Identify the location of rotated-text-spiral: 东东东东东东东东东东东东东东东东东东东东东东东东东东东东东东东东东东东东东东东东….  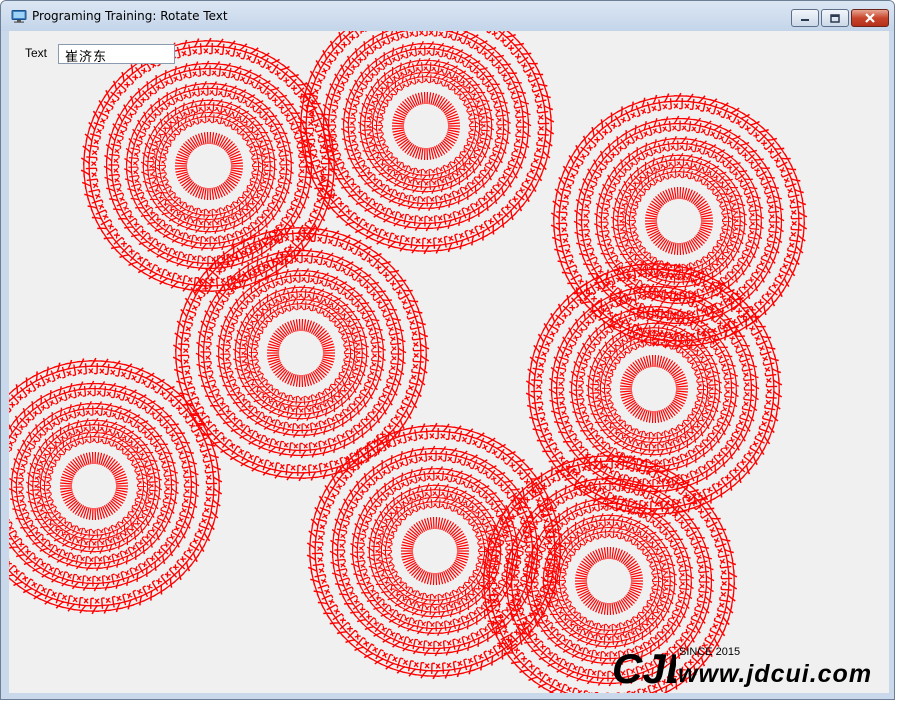
(426, 143).